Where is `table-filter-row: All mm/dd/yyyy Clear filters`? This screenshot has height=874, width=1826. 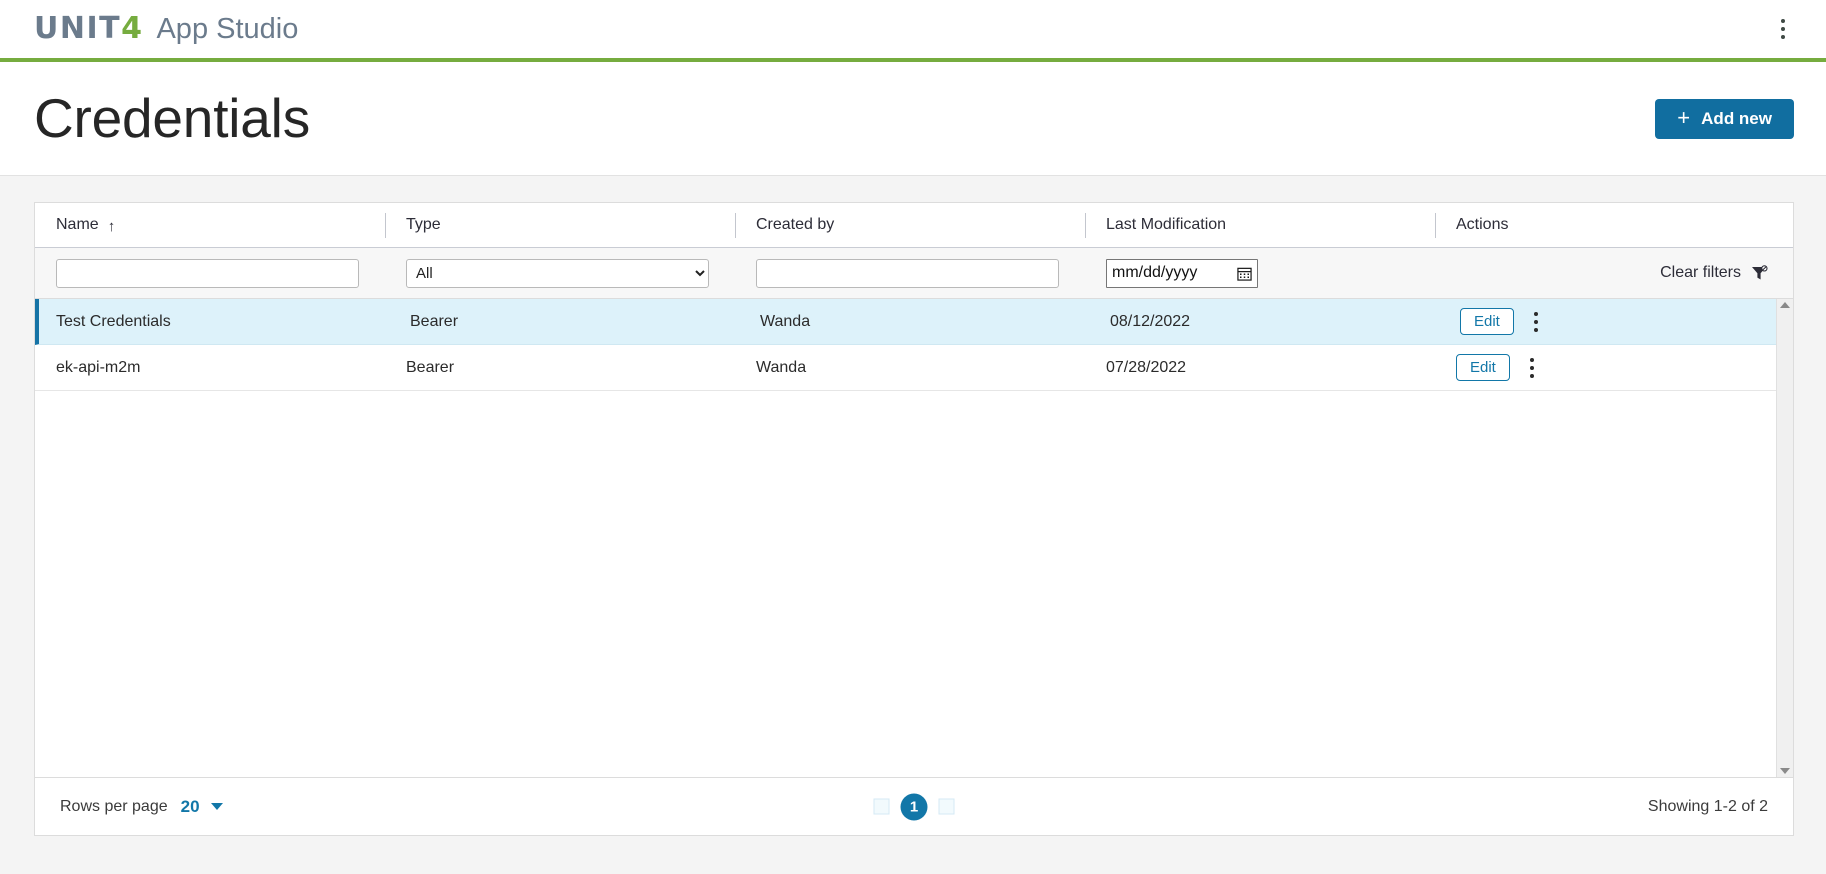
table-filter-row: All mm/dd/yyyy Clear filters is located at coordinates (914, 273).